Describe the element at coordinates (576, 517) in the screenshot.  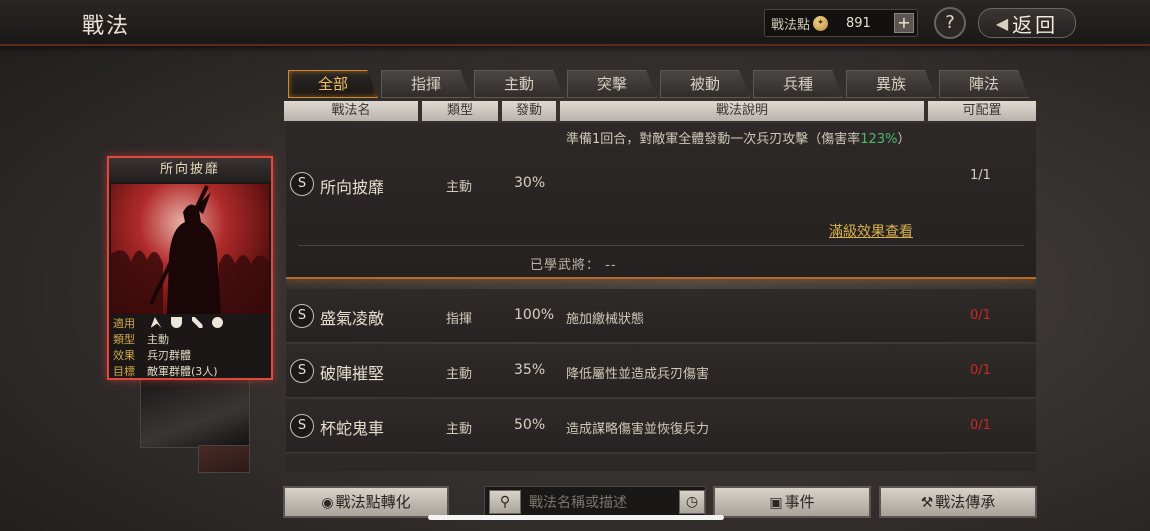
I see `home-indicator` at that location.